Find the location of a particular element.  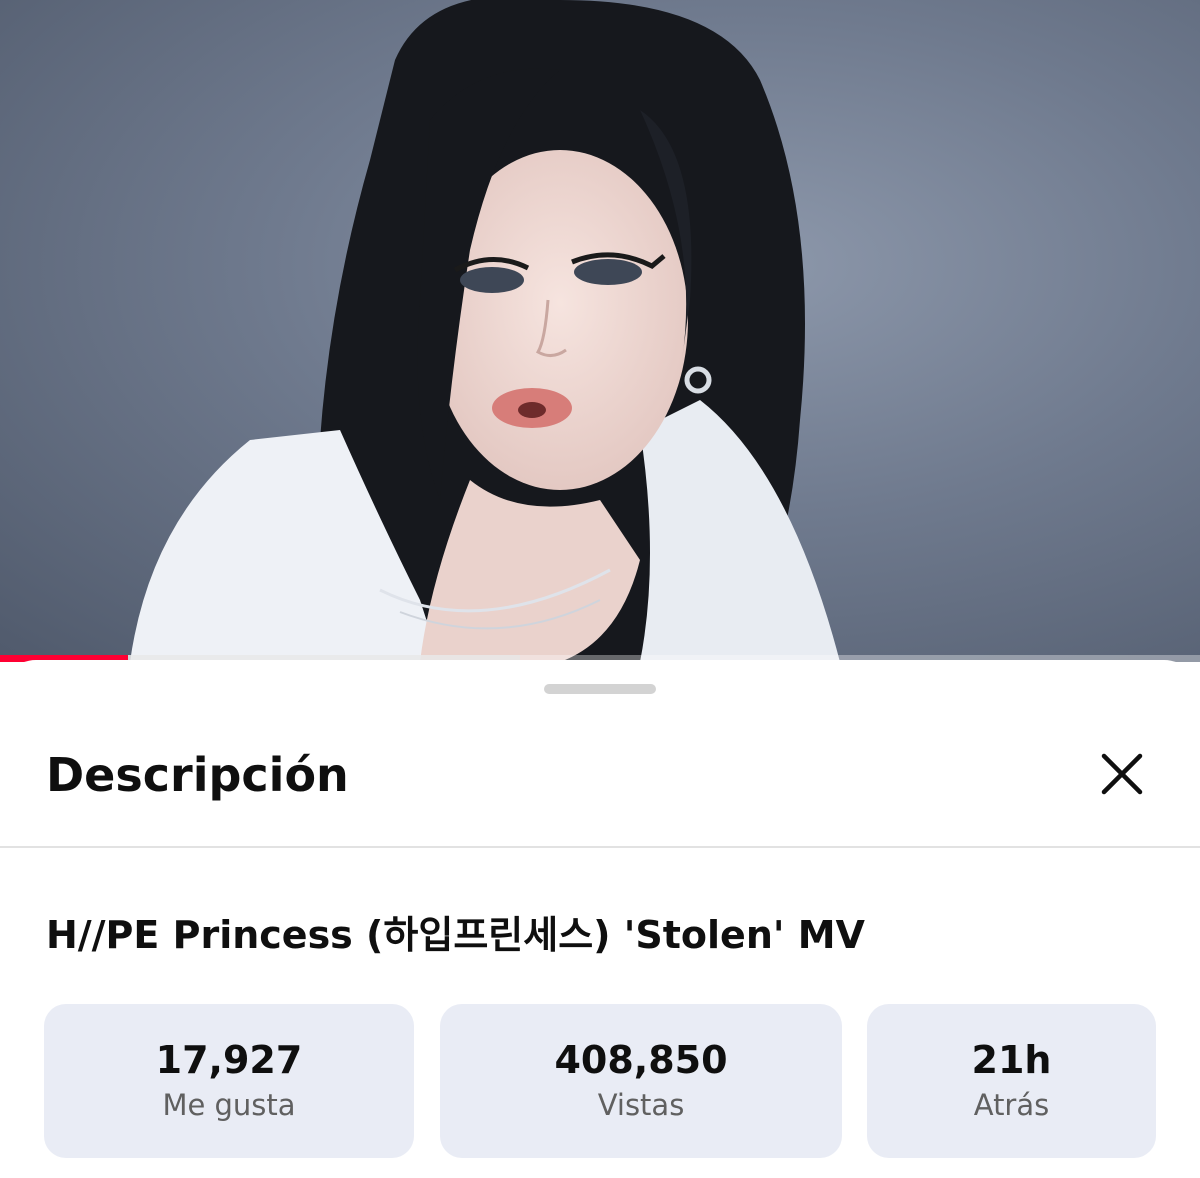

close-icon is located at coordinates (1122, 774).